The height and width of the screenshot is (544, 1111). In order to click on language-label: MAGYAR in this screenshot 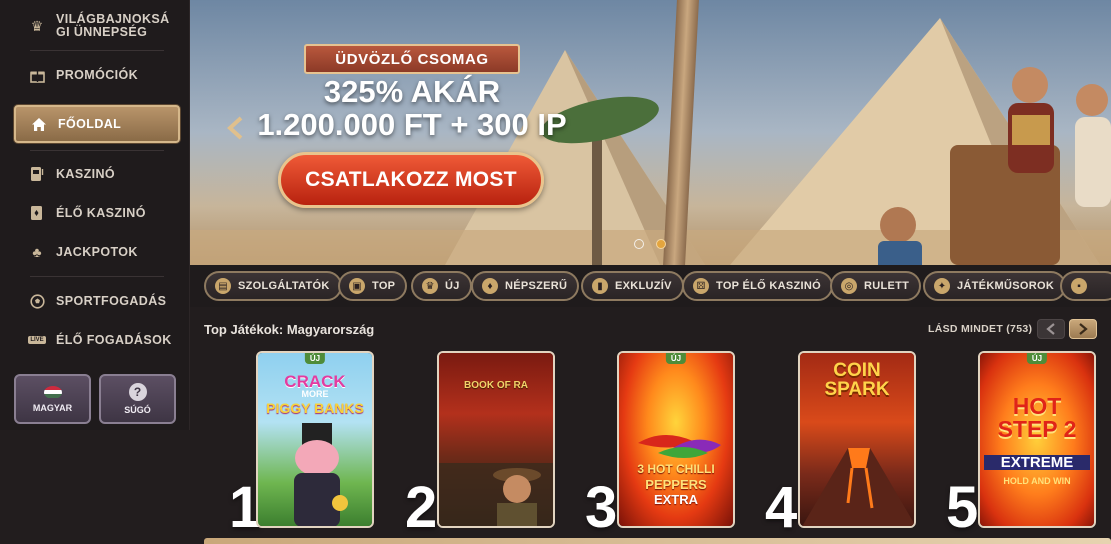, I will do `click(52, 407)`.